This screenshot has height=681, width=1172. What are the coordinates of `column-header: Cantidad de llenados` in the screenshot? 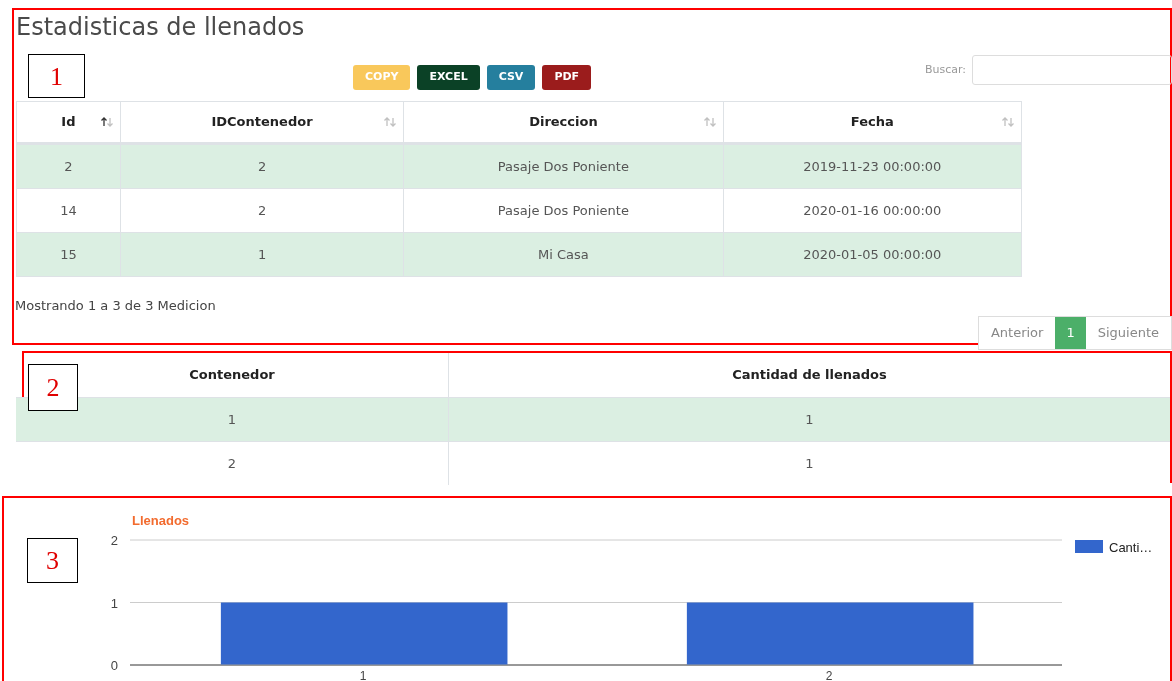 It's located at (809, 375).